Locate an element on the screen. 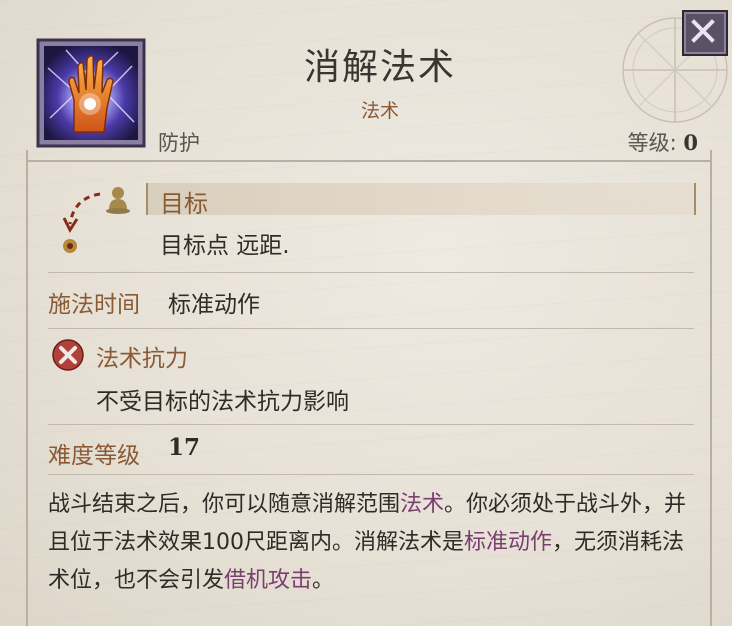  close-button is located at coordinates (705, 33).